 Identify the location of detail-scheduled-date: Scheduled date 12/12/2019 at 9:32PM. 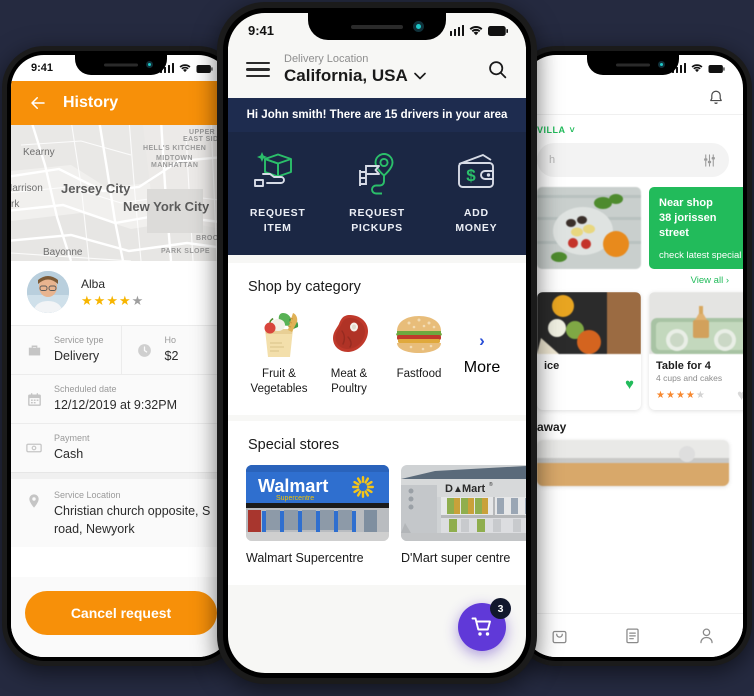
(121, 398).